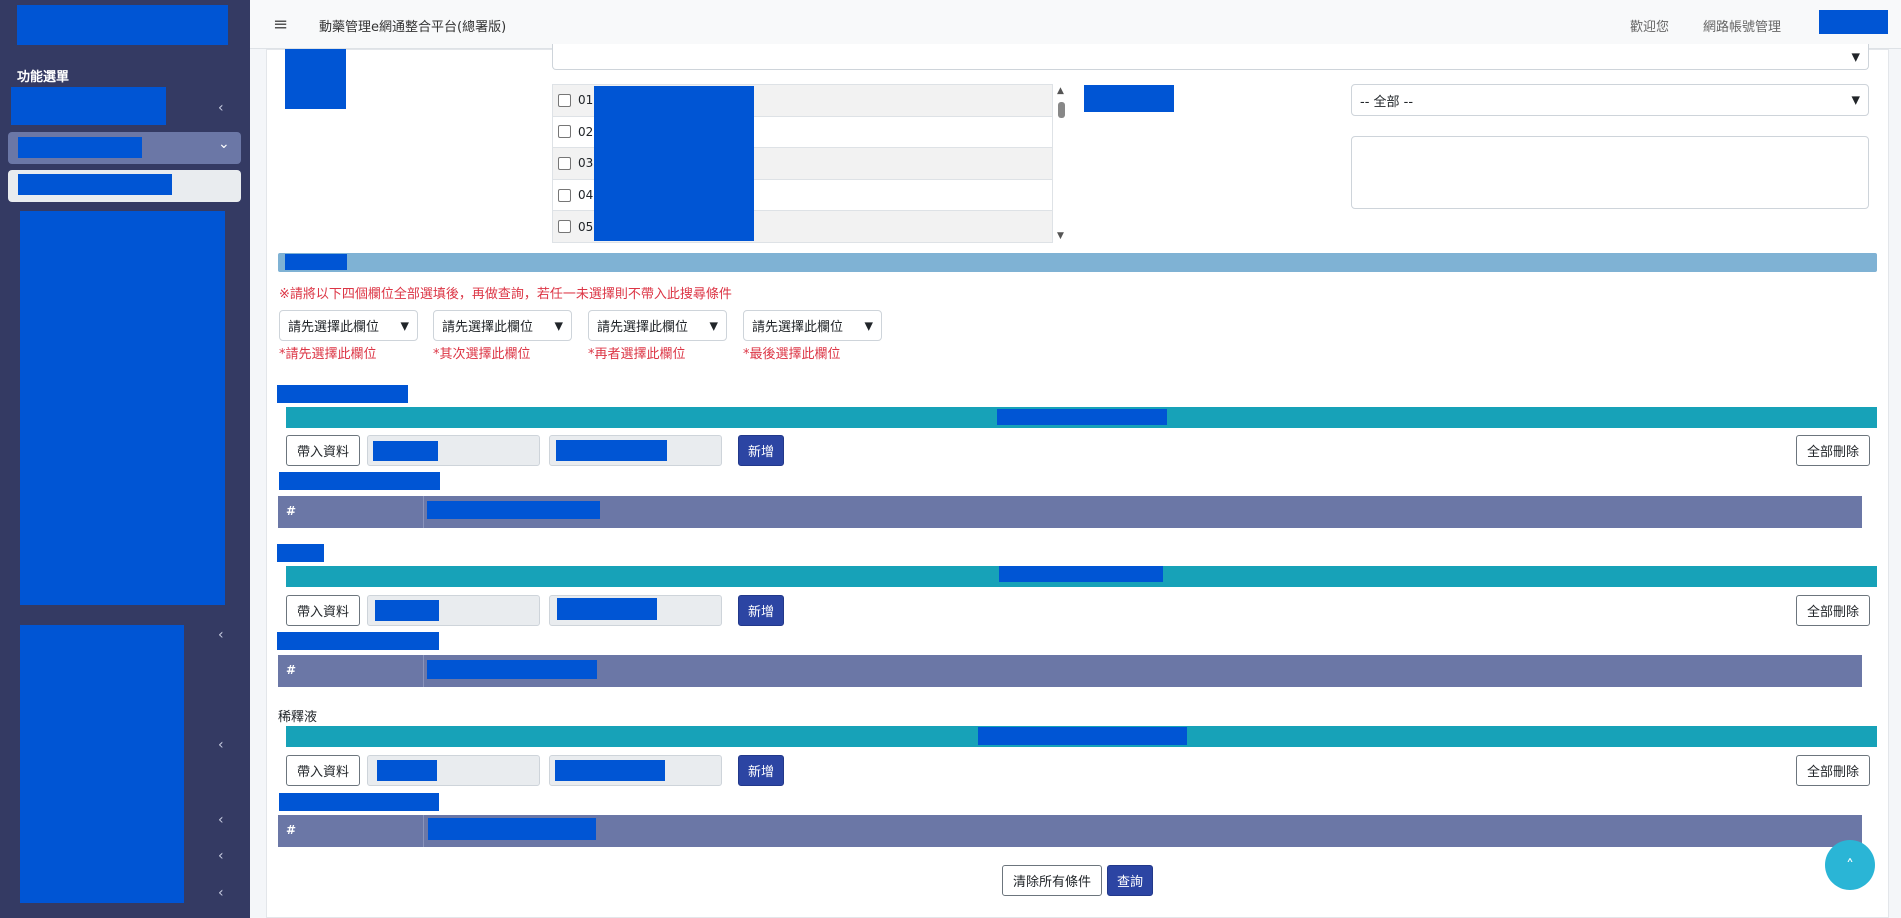 Image resolution: width=1901 pixels, height=918 pixels. Describe the element at coordinates (407, 770) in the screenshot. I see `section-3-input-1-value` at that location.